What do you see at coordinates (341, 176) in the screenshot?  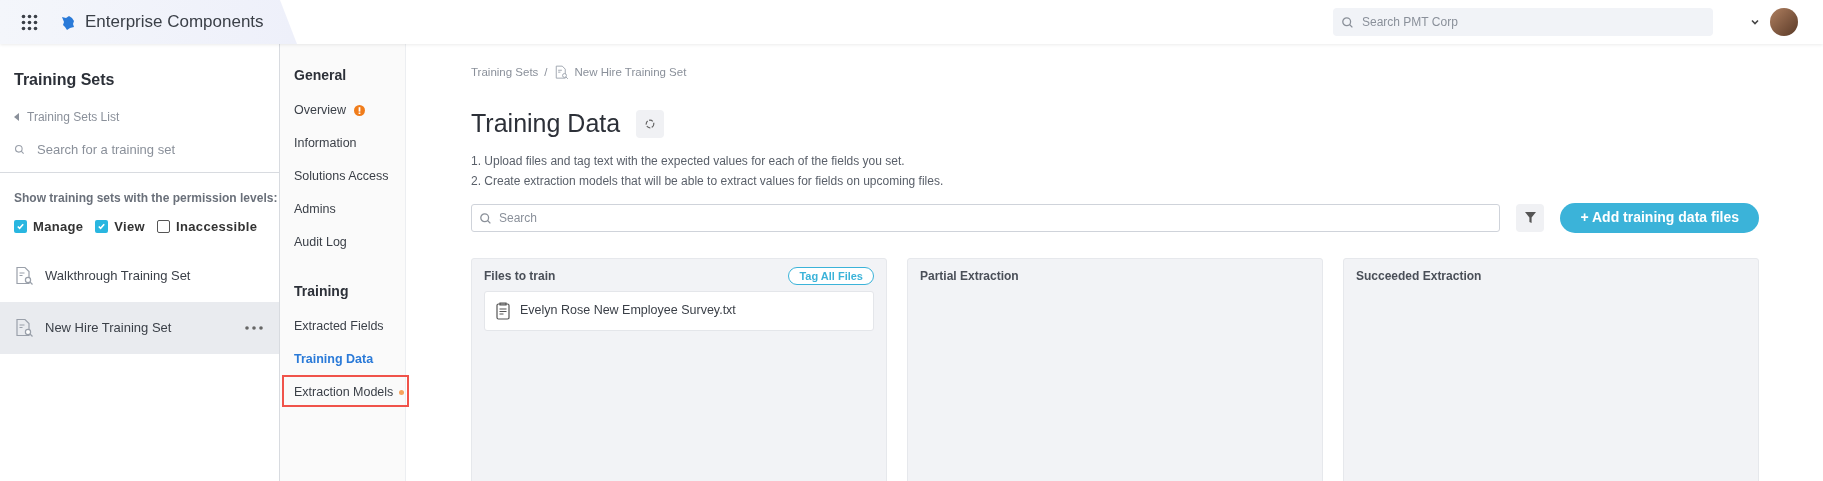 I see `nav-item: Solutions Access` at bounding box center [341, 176].